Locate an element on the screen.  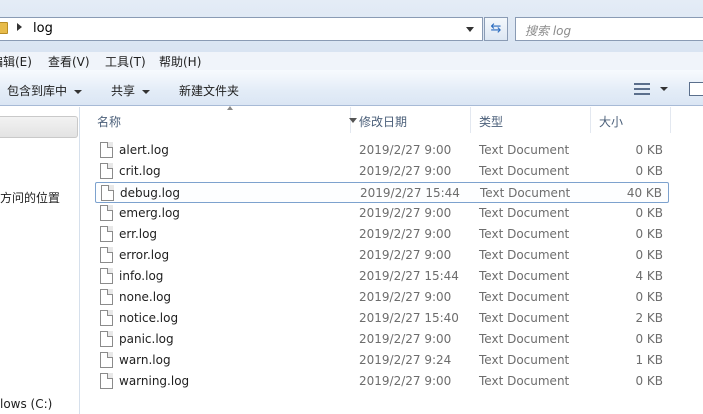
nav-drive-c: lows (C:) is located at coordinates (26, 404).